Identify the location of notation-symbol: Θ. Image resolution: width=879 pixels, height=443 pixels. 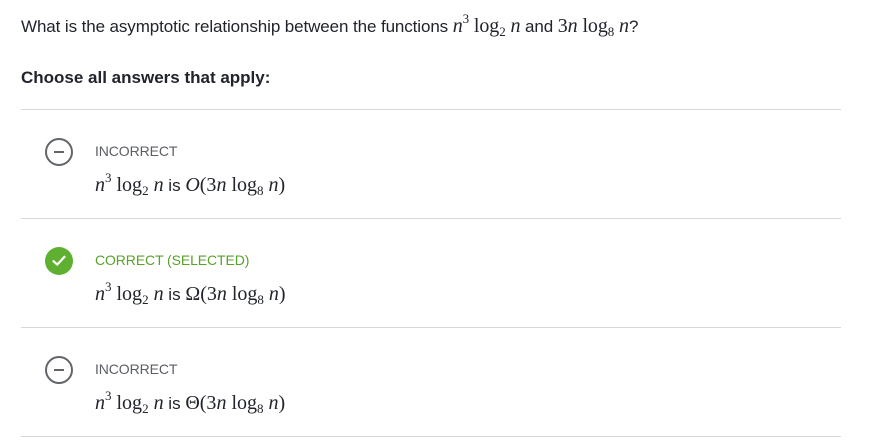
(192, 403).